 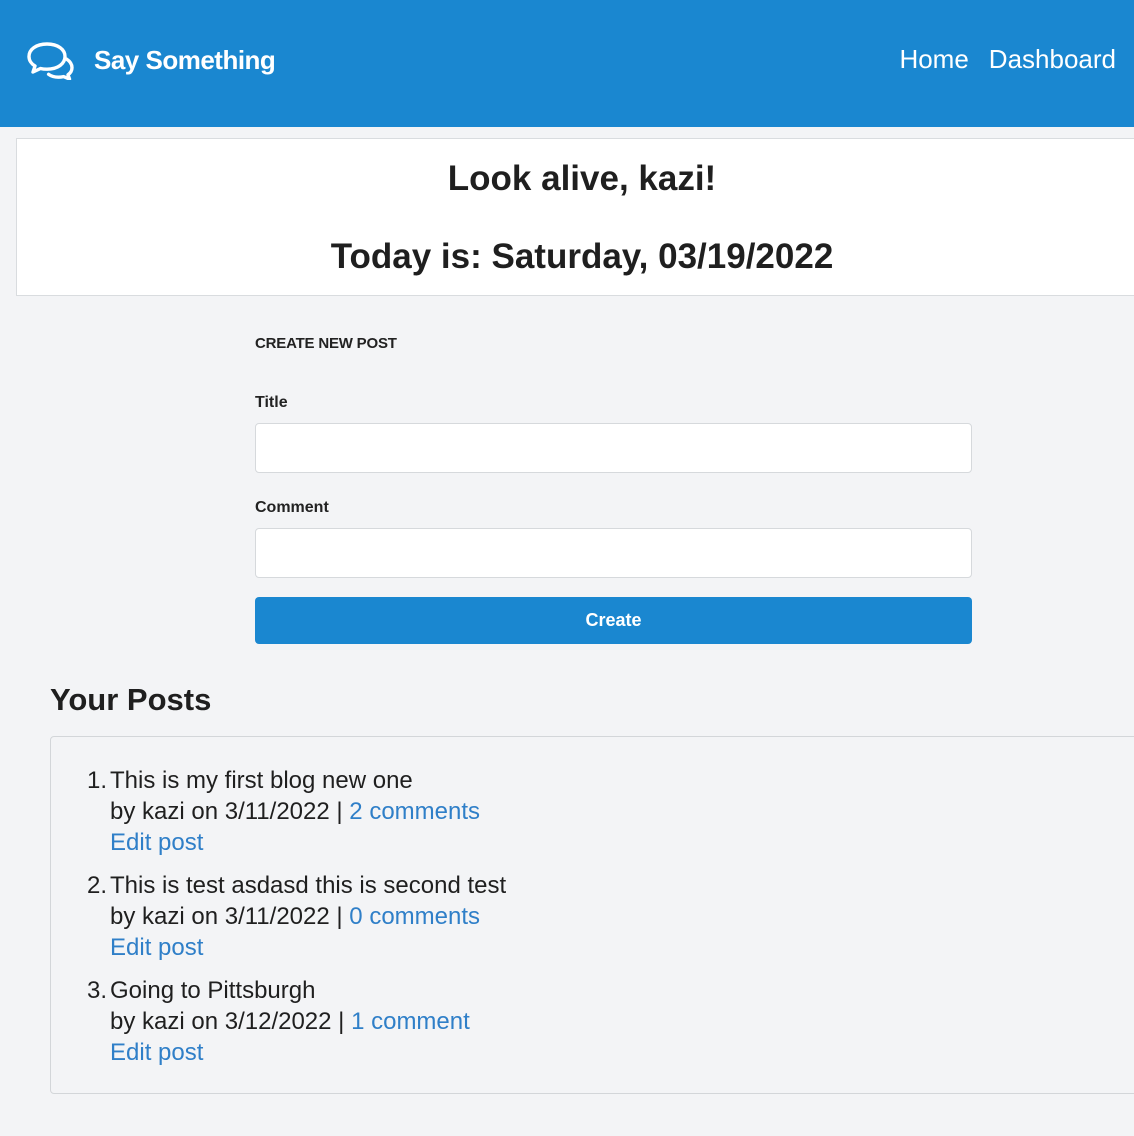 What do you see at coordinates (97, 990) in the screenshot?
I see `post-number: 3.` at bounding box center [97, 990].